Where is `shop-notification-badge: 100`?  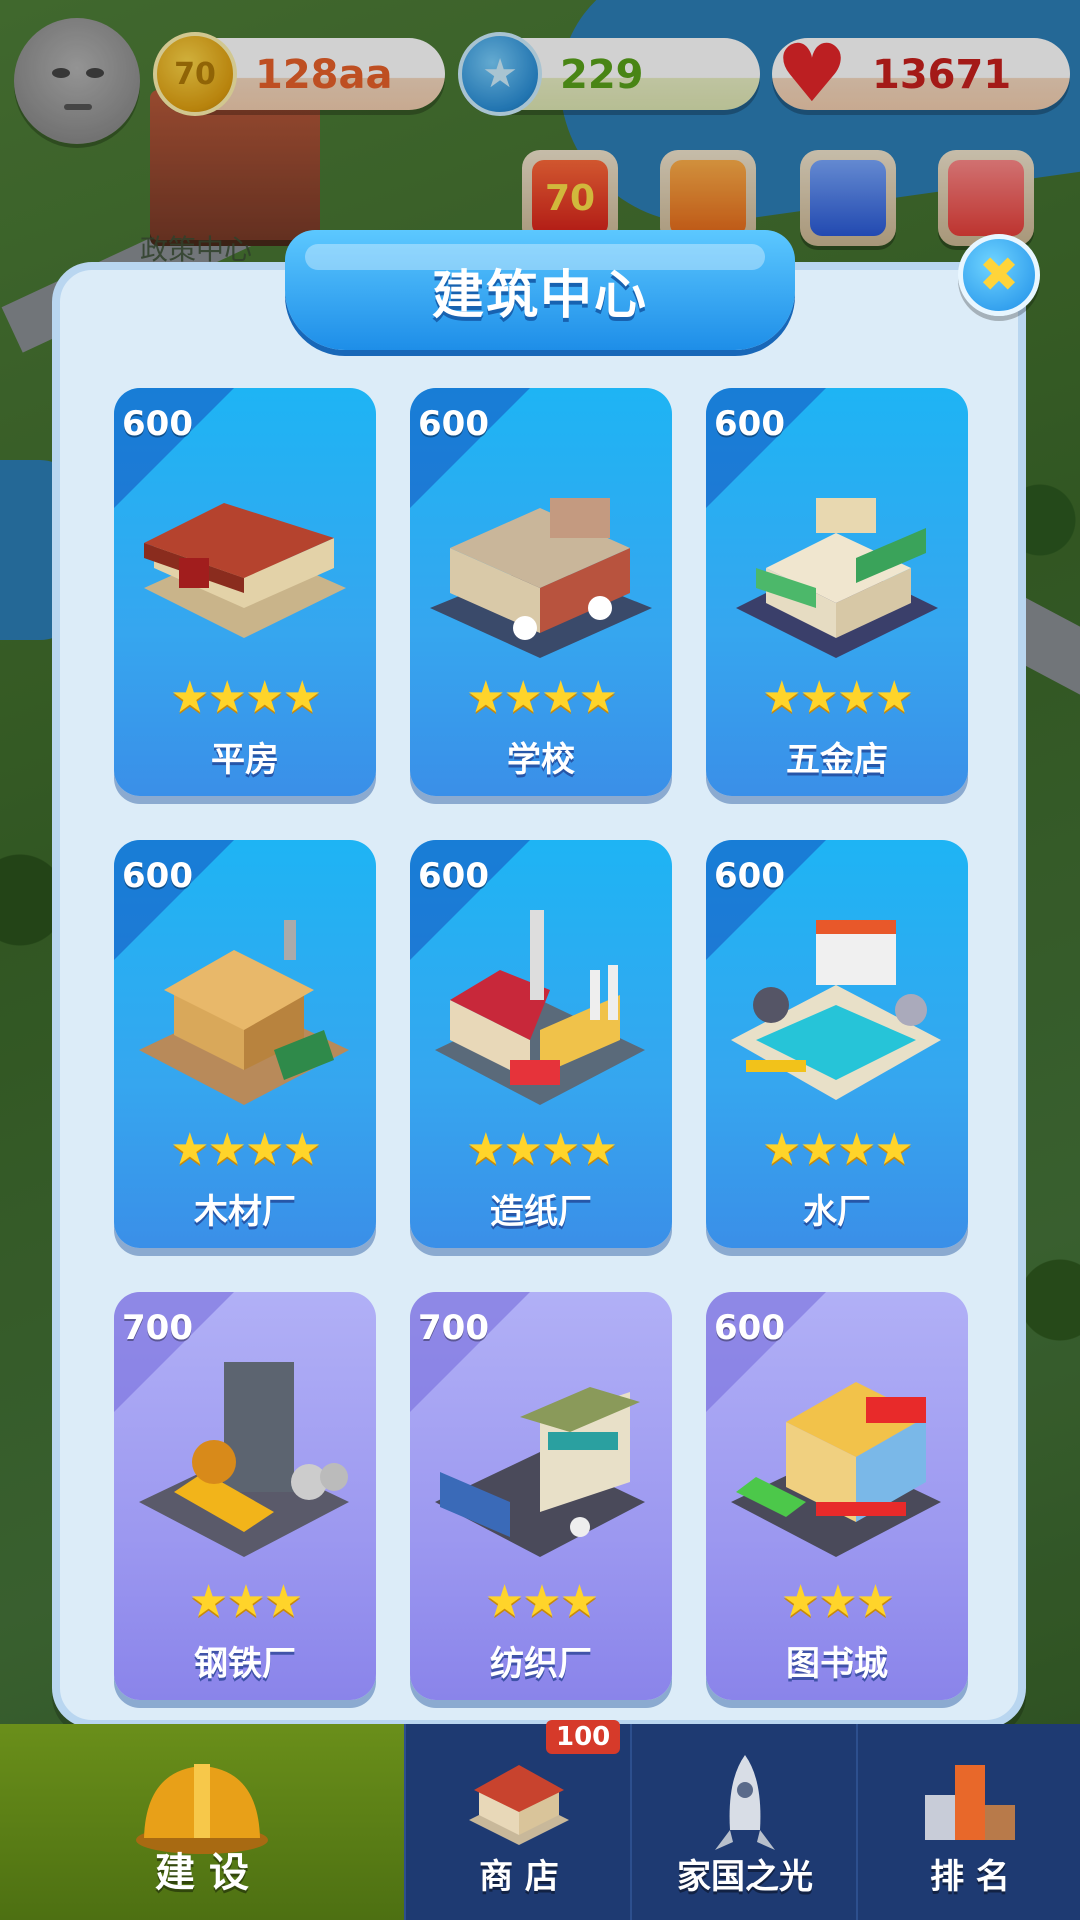
shop-notification-badge: 100 is located at coordinates (583, 1737).